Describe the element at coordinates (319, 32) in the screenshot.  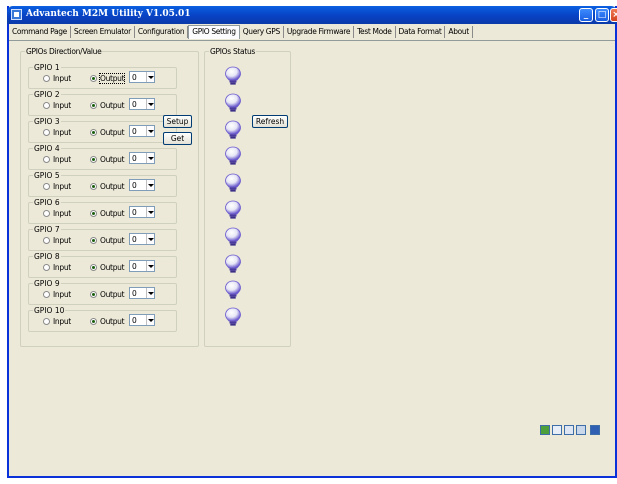
I see `tab-upgrade-firmware: Upgrade Firmware` at that location.